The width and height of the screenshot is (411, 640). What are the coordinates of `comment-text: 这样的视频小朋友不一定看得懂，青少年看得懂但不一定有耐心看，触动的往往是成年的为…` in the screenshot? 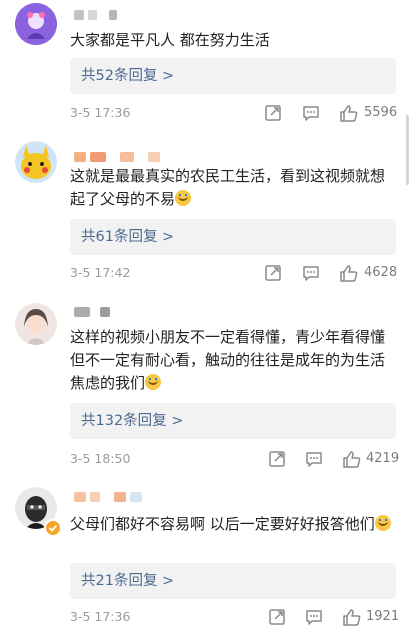 It's located at (228, 360).